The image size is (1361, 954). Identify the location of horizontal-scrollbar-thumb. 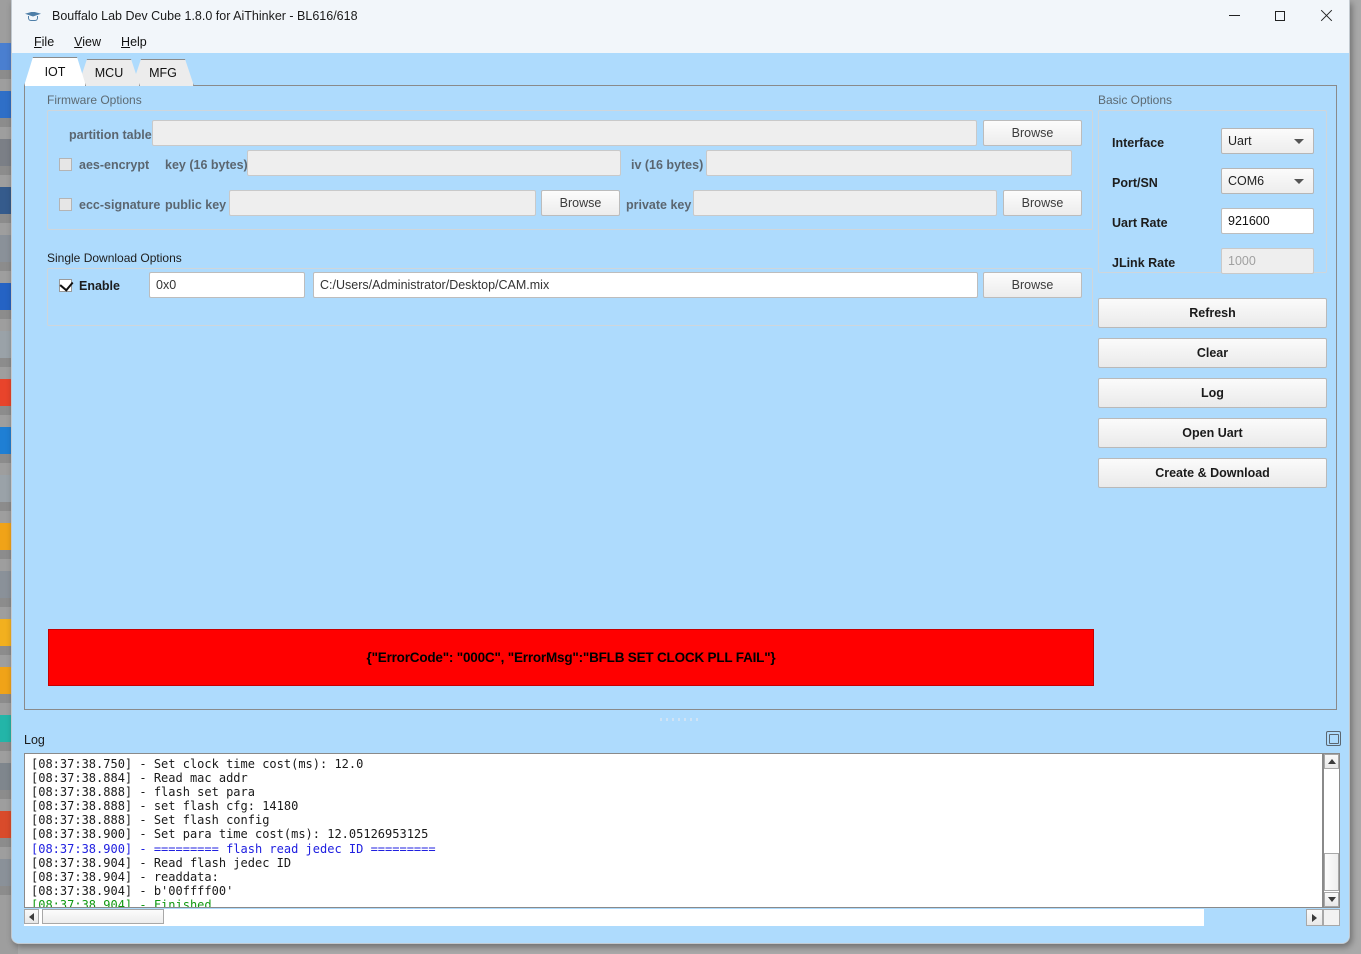
(103, 916).